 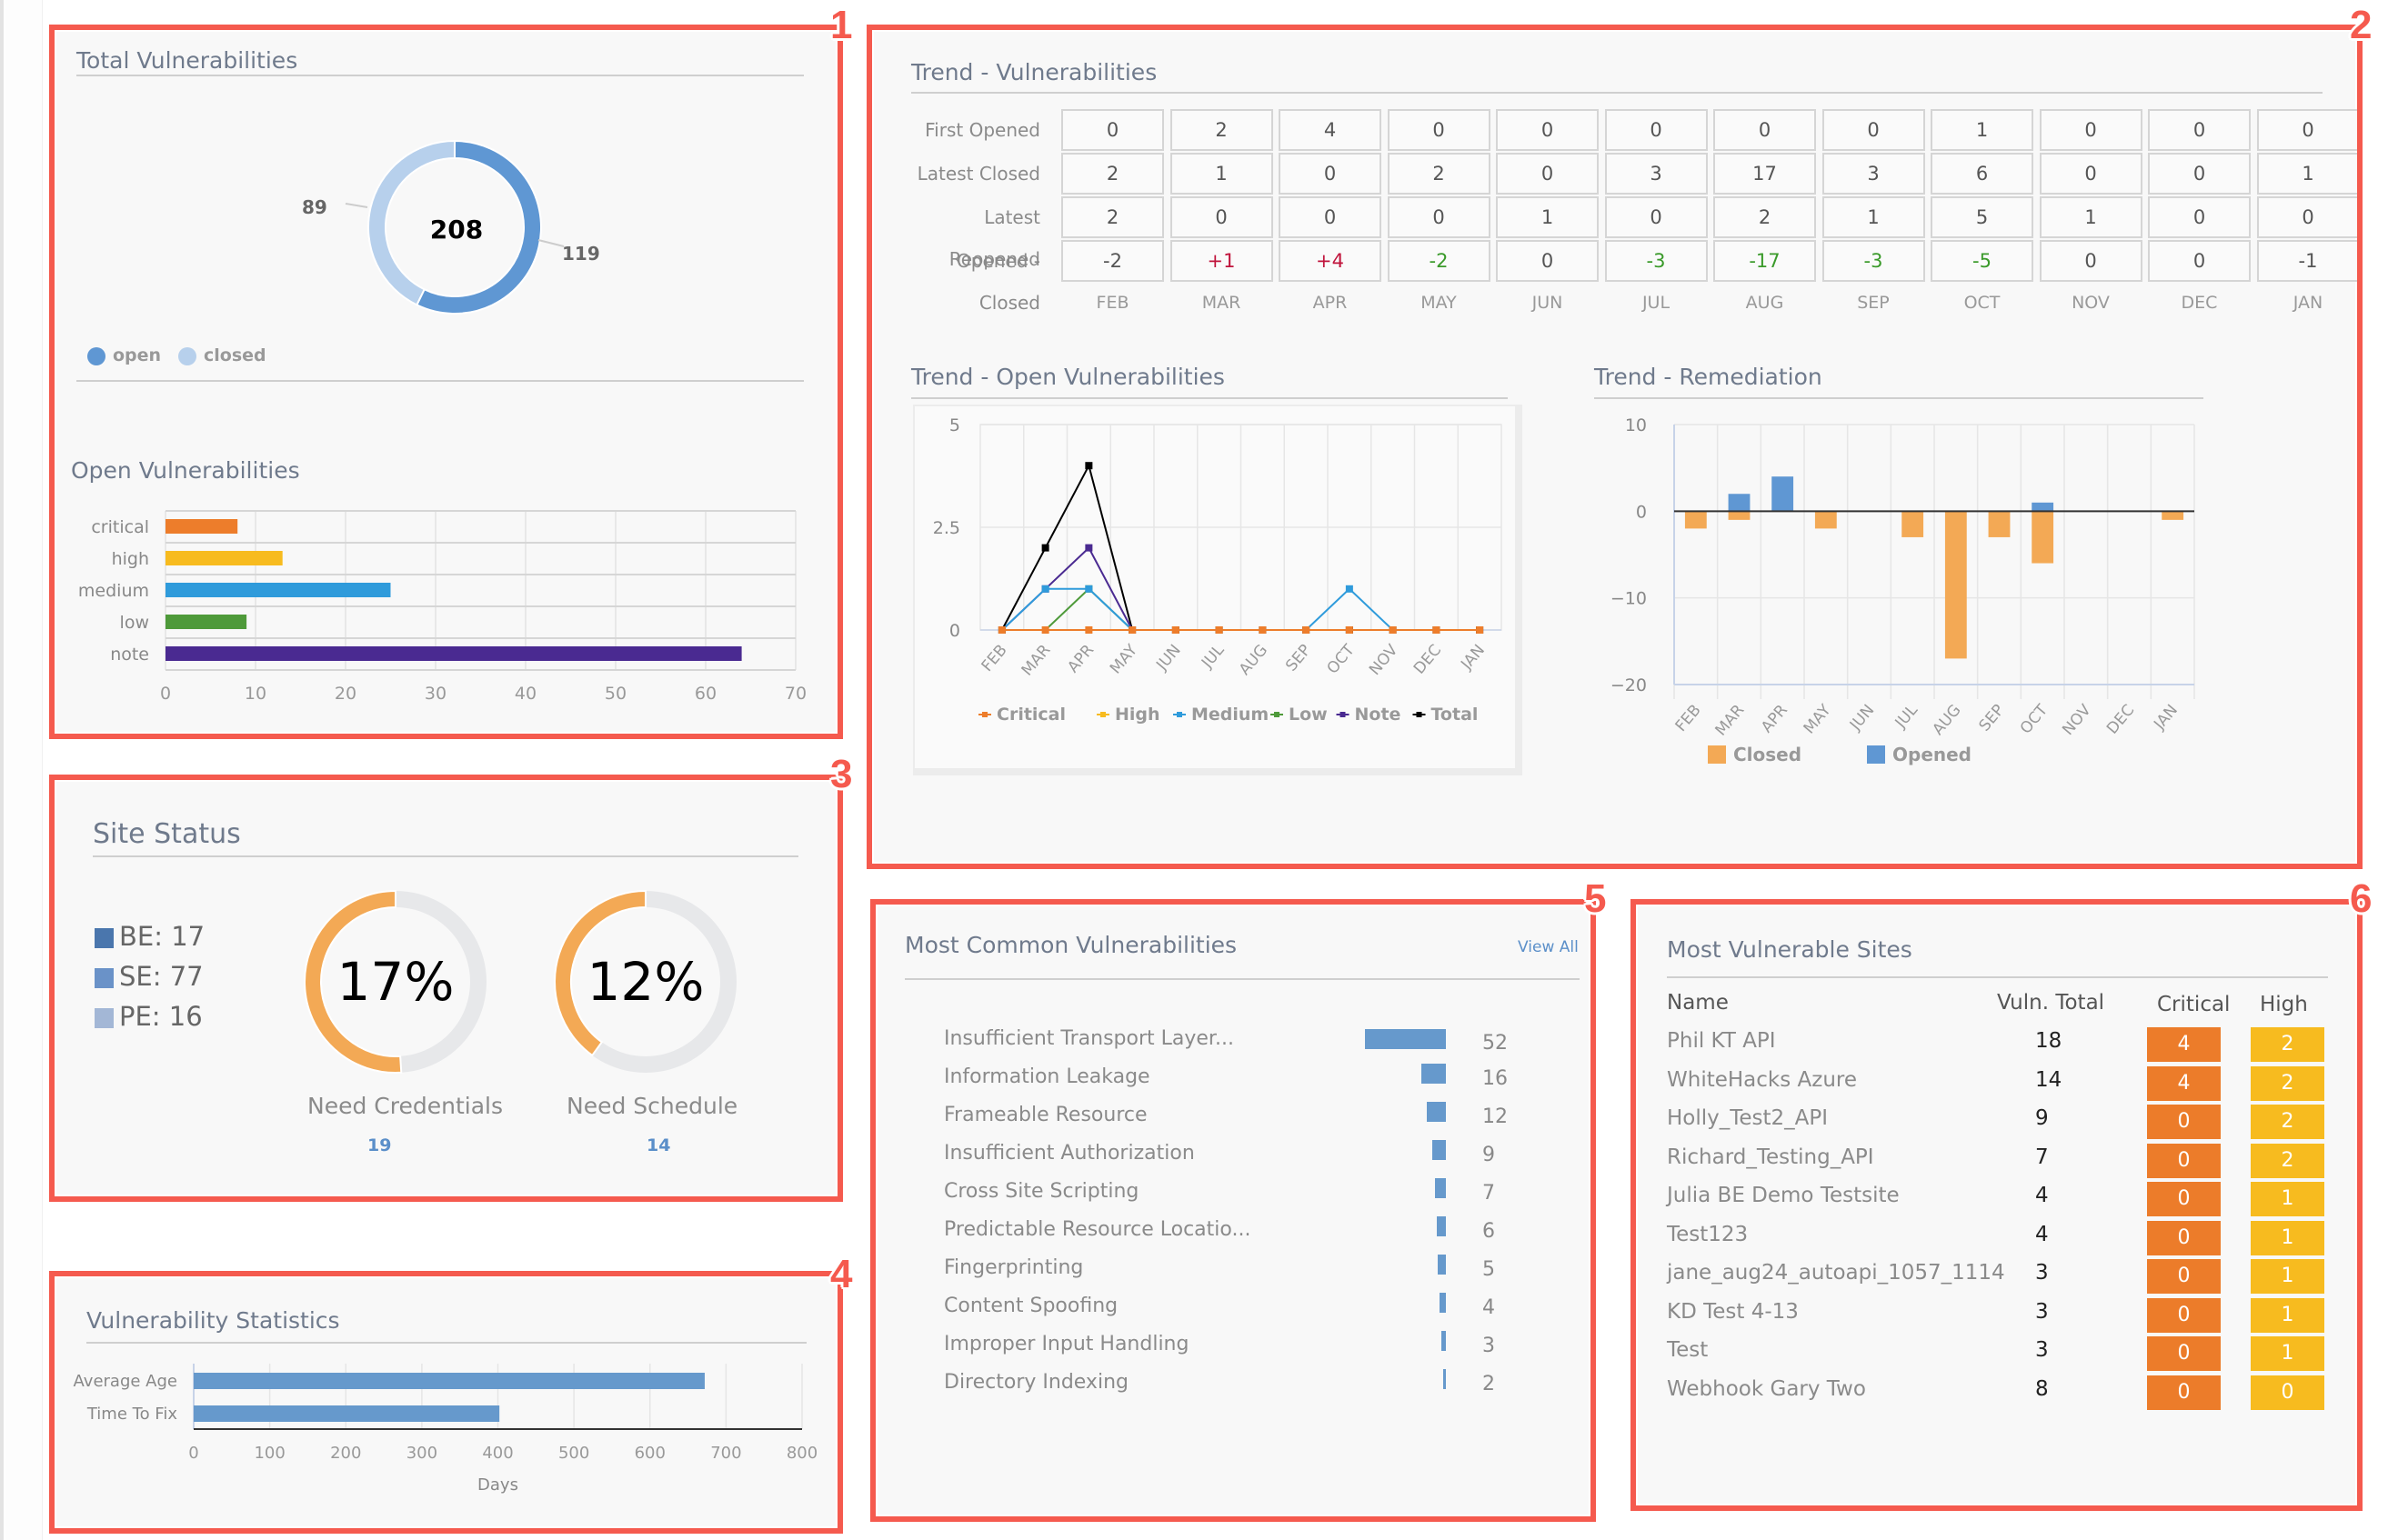 What do you see at coordinates (2042, 1196) in the screenshot?
I see `vuln-total: 4` at bounding box center [2042, 1196].